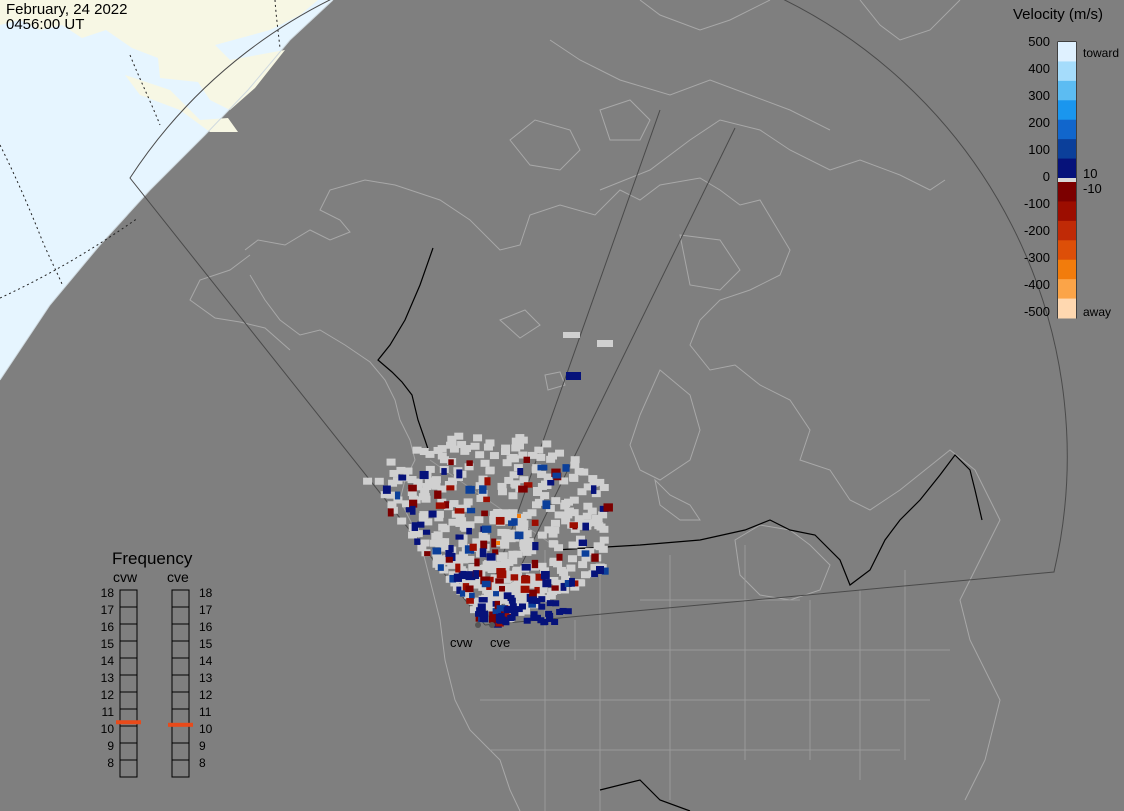 The width and height of the screenshot is (1124, 811). Describe the element at coordinates (45, 24) in the screenshot. I see `time-label: 0456:00 UT` at that location.